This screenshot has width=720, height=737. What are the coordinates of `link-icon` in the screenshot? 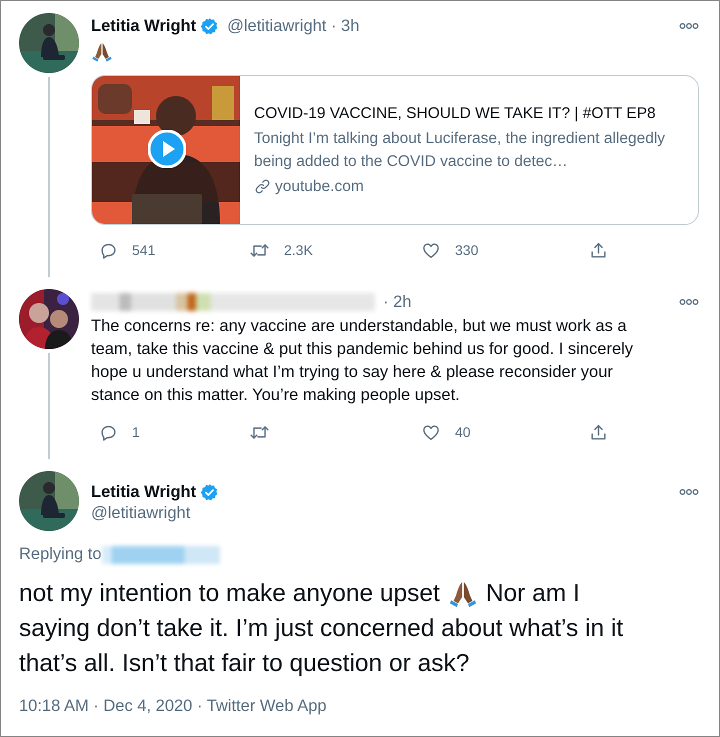 It's located at (262, 186).